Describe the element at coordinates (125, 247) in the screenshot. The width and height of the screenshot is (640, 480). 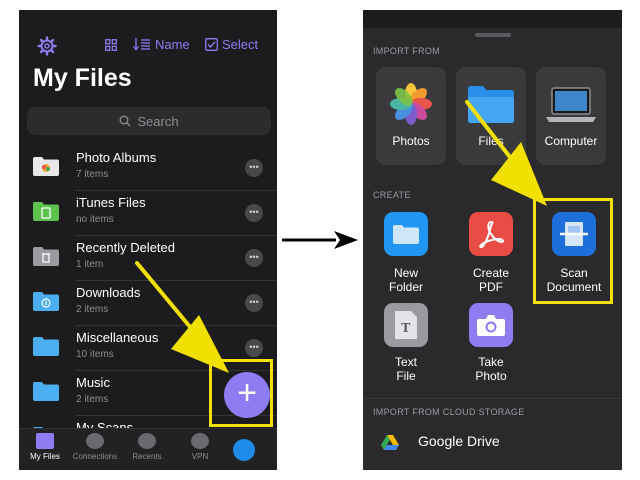
I see `file-name: Recently Deleted` at that location.